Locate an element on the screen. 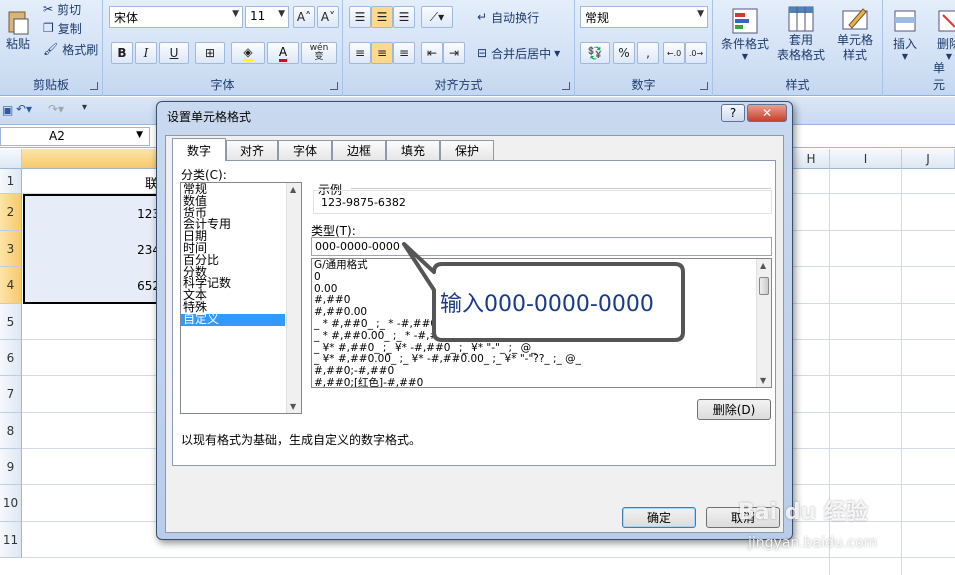  font-color-button: A is located at coordinates (283, 53).